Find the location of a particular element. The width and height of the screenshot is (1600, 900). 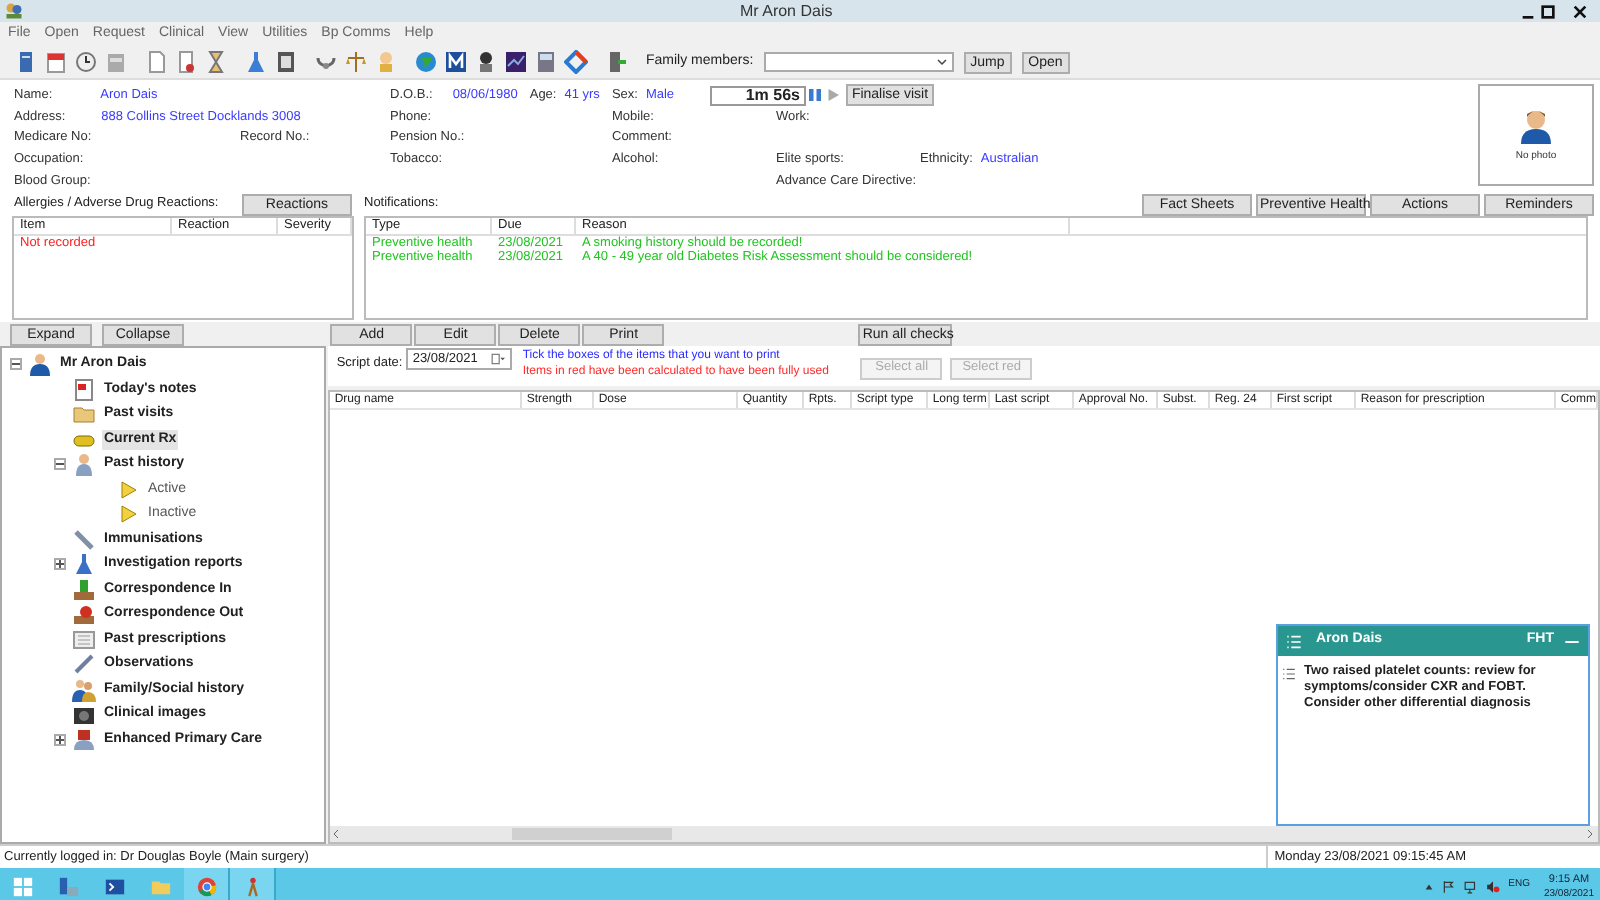

chrome-icon is located at coordinates (206, 886).